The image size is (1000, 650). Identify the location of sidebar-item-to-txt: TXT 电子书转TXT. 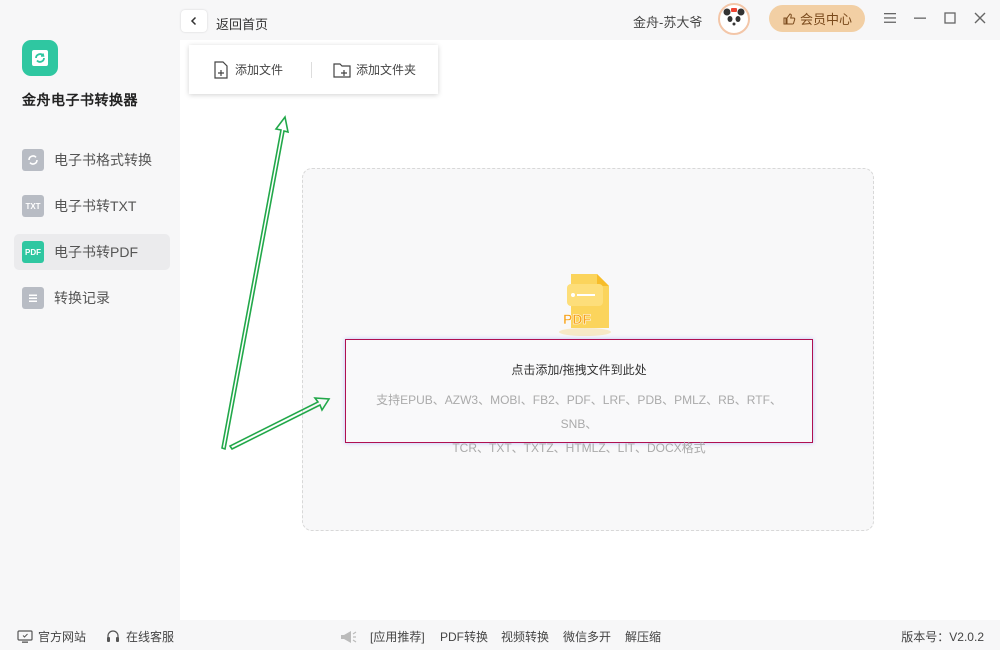
(92, 206).